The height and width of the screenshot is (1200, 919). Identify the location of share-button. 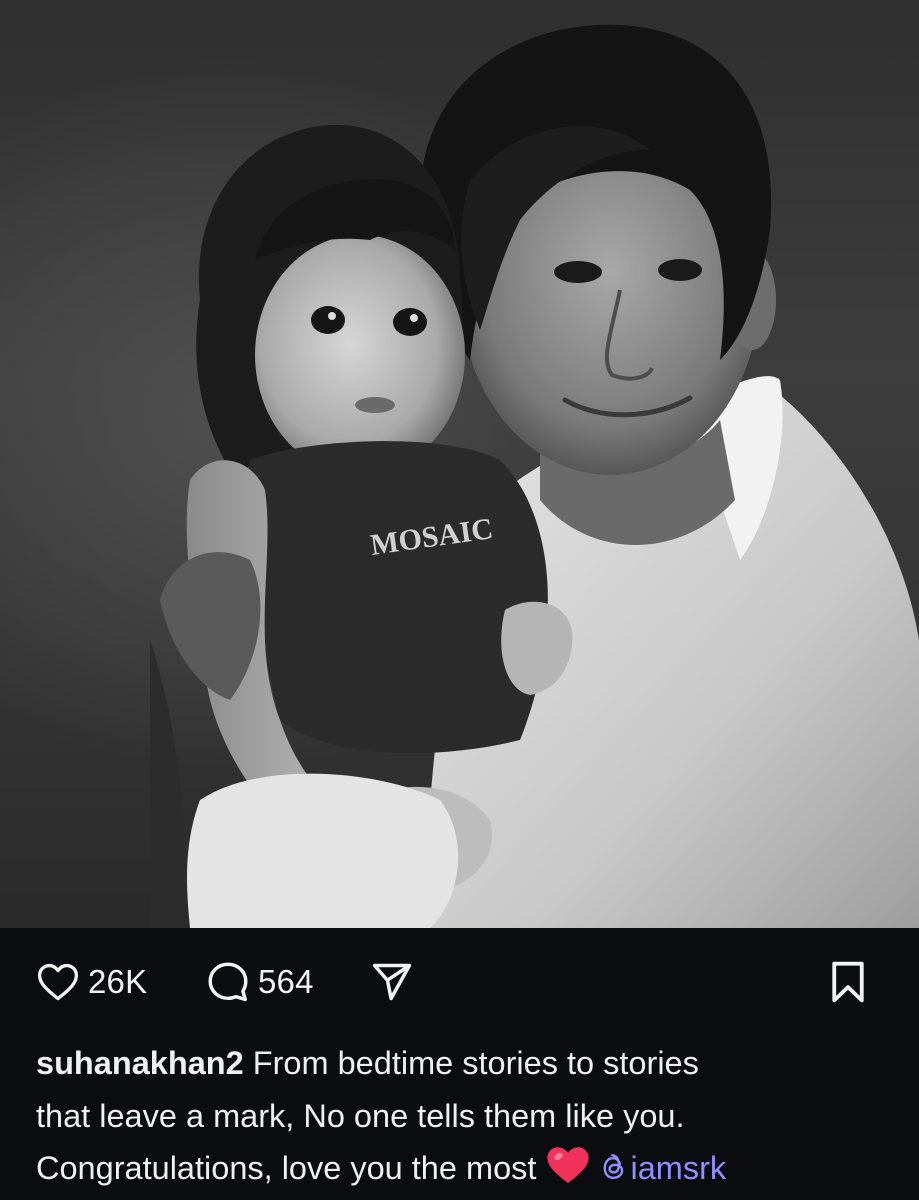
(392, 982).